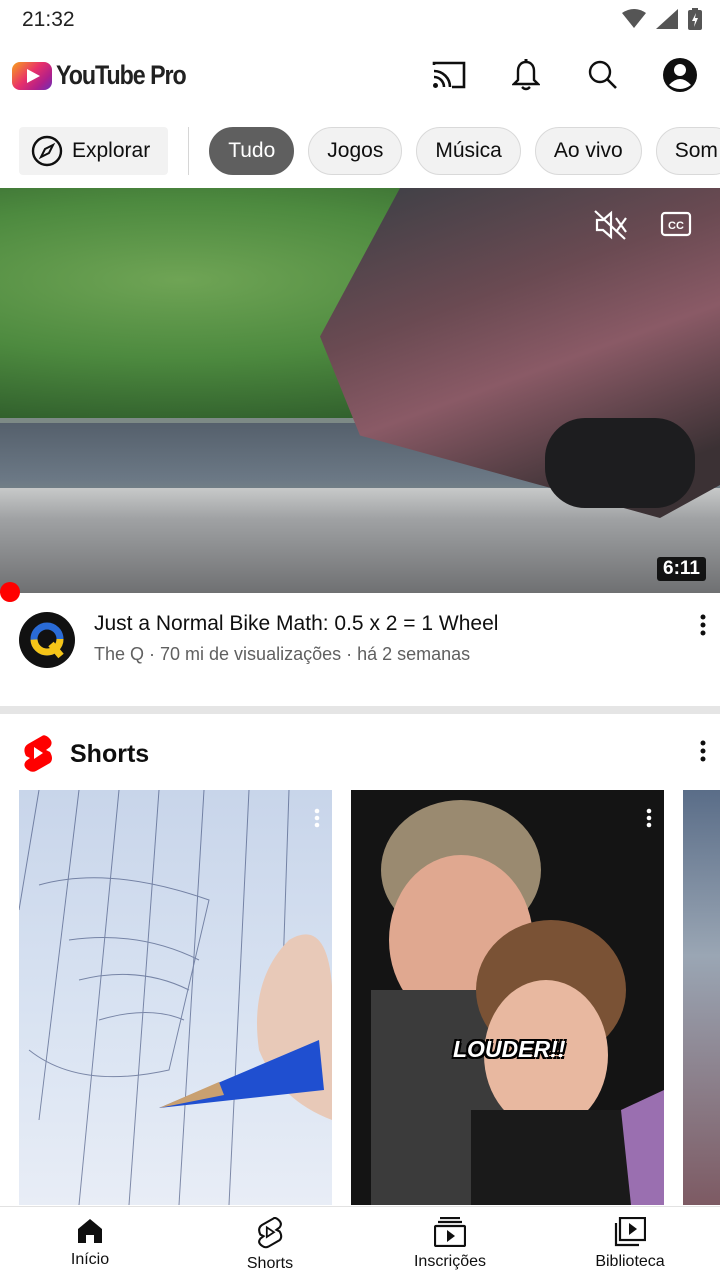 The image size is (720, 1280). I want to click on search-button, so click(603, 75).